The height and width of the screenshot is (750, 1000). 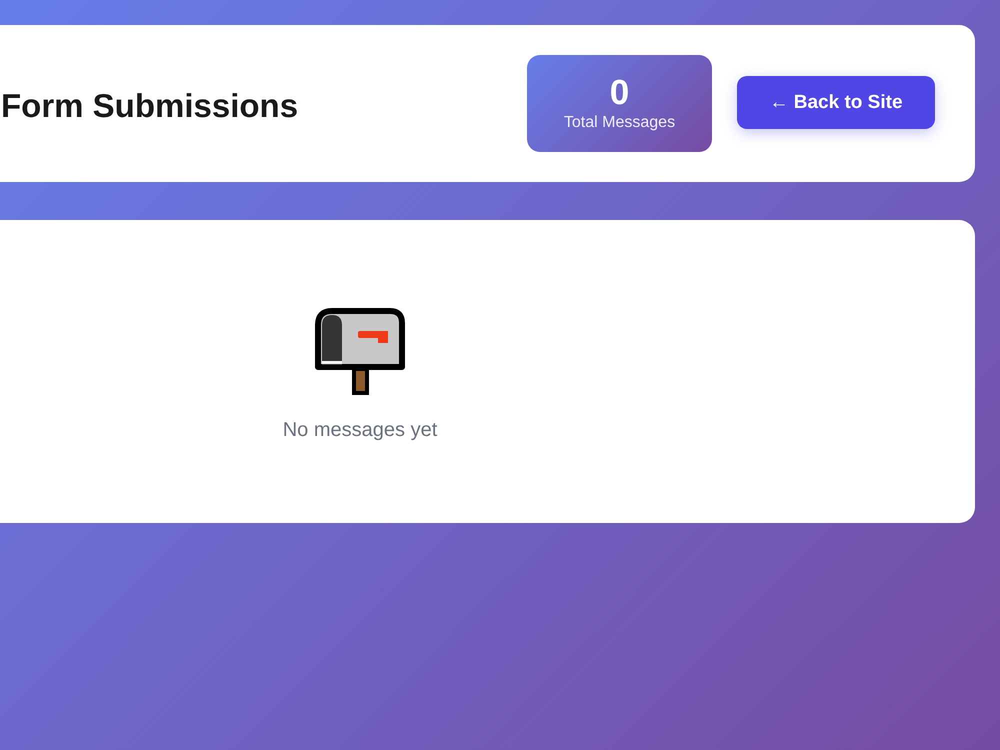 What do you see at coordinates (149, 105) in the screenshot?
I see `page-title: Form Submissions` at bounding box center [149, 105].